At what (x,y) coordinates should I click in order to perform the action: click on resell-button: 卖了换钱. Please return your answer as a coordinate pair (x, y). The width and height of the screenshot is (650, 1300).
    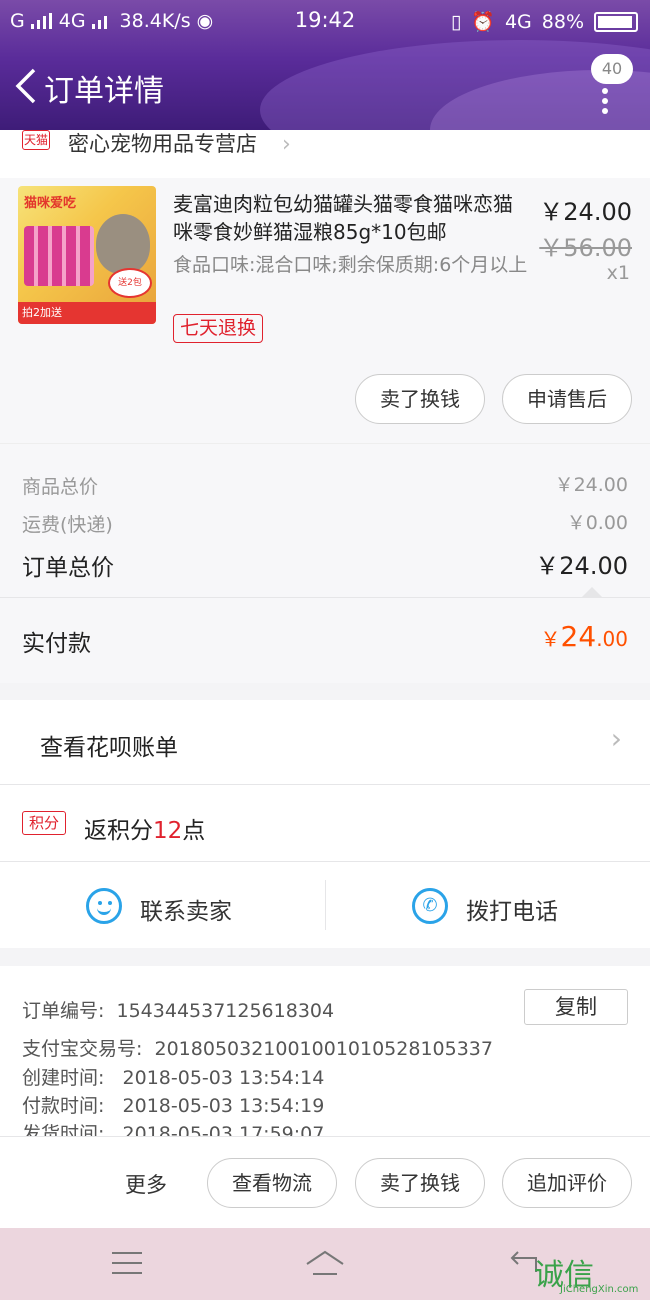
    Looking at the image, I should click on (420, 399).